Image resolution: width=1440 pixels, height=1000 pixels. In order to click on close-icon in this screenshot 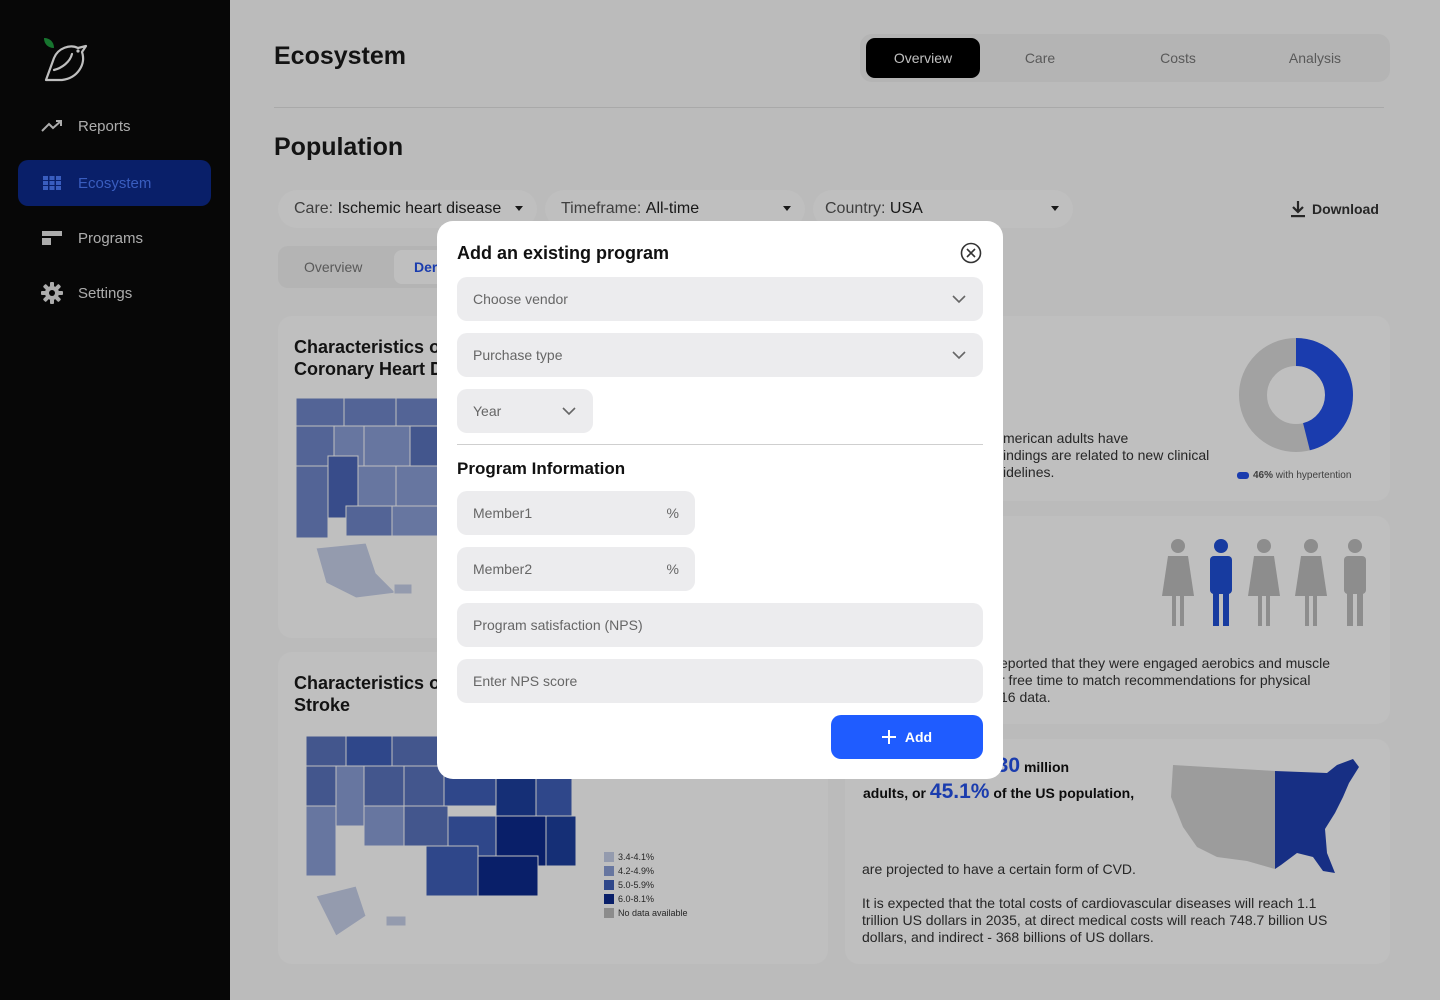, I will do `click(971, 253)`.